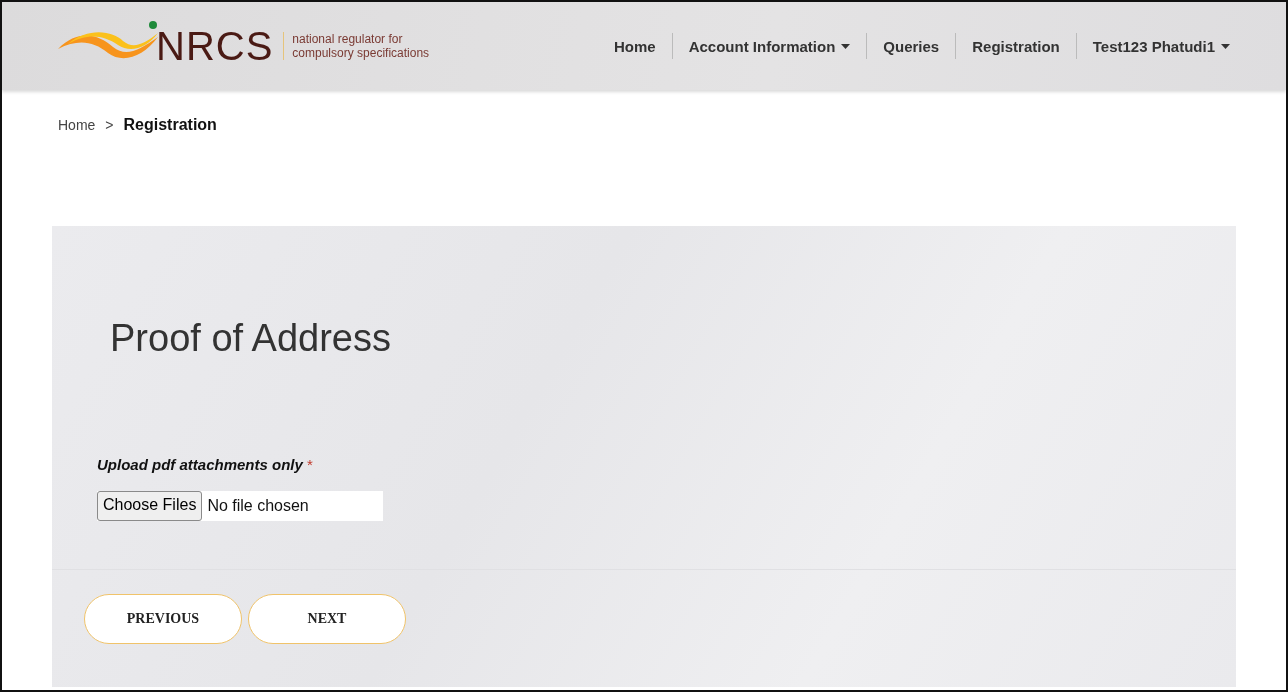  Describe the element at coordinates (1016, 46) in the screenshot. I see `nav-link: Registration` at that location.